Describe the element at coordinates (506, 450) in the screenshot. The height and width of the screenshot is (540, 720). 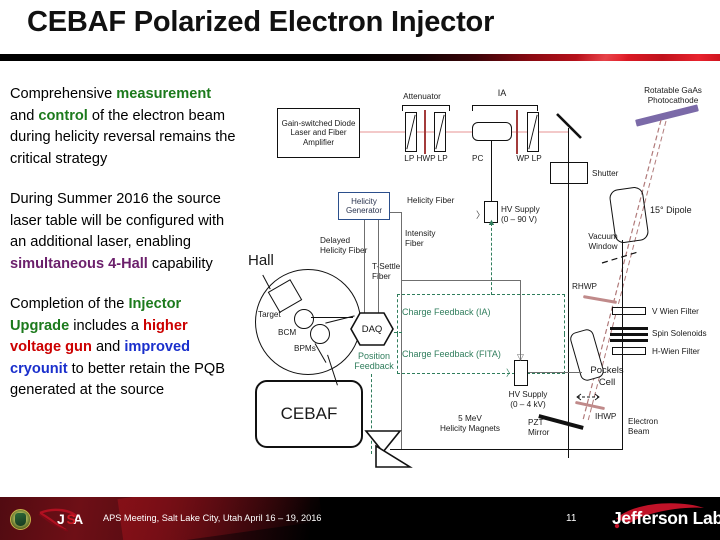
I see `electron-beam-horizontal` at that location.